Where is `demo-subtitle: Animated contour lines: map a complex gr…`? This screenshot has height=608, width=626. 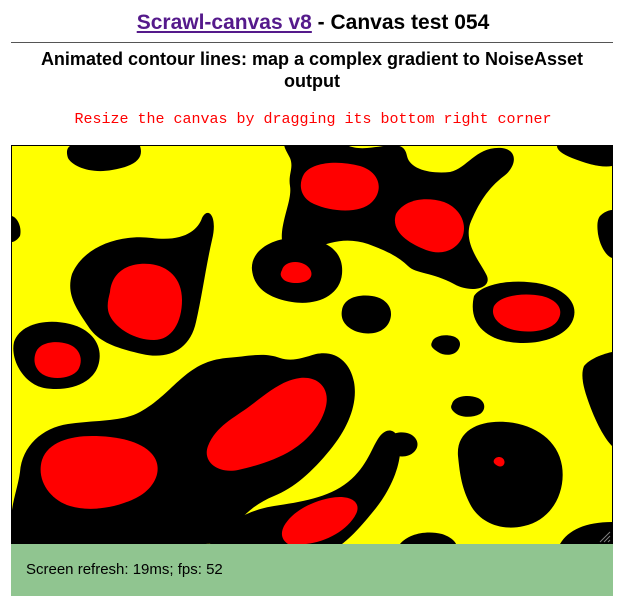 demo-subtitle: Animated contour lines: map a complex gr… is located at coordinates (312, 70).